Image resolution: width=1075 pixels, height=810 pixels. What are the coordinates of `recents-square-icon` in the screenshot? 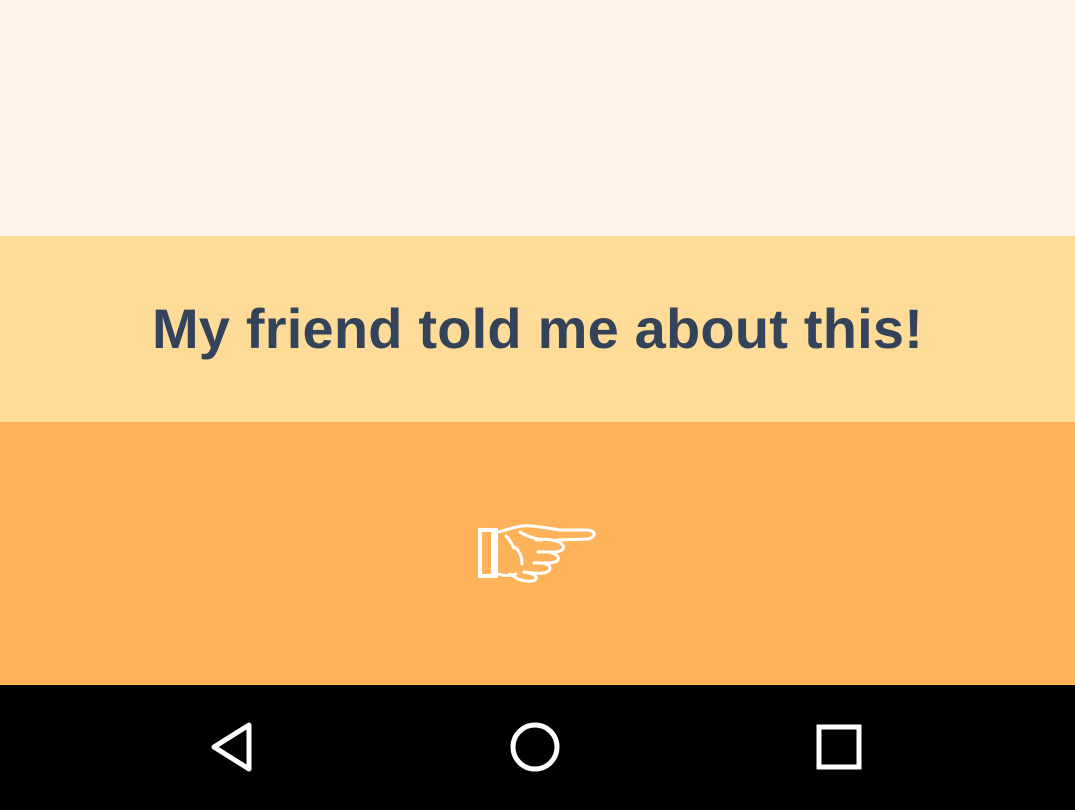 It's located at (839, 747).